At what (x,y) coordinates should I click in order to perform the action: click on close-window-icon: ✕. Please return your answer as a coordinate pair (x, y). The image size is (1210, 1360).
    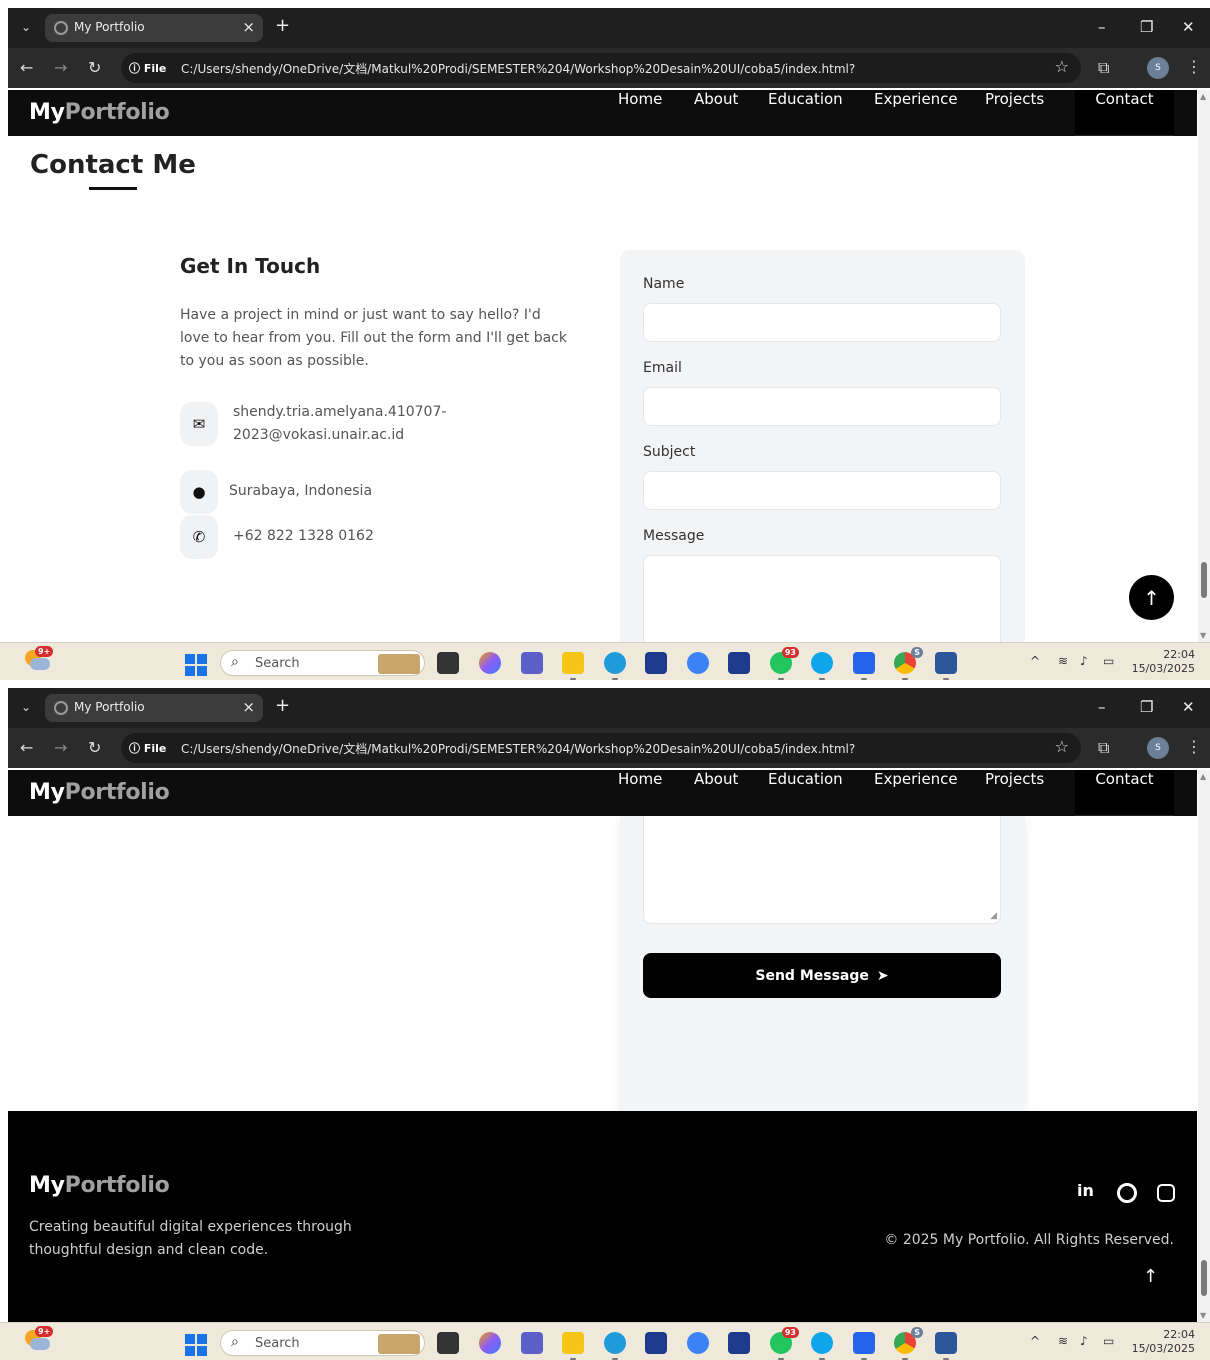
    Looking at the image, I should click on (1188, 27).